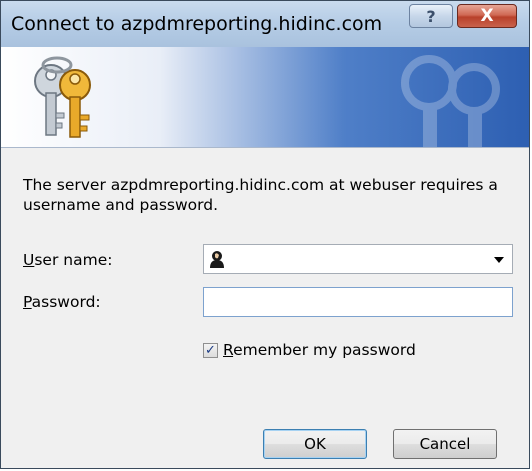 Image resolution: width=532 pixels, height=471 pixels. What do you see at coordinates (197, 24) in the screenshot?
I see `window-title: Connect to azpdmreporting.hidinc.com` at bounding box center [197, 24].